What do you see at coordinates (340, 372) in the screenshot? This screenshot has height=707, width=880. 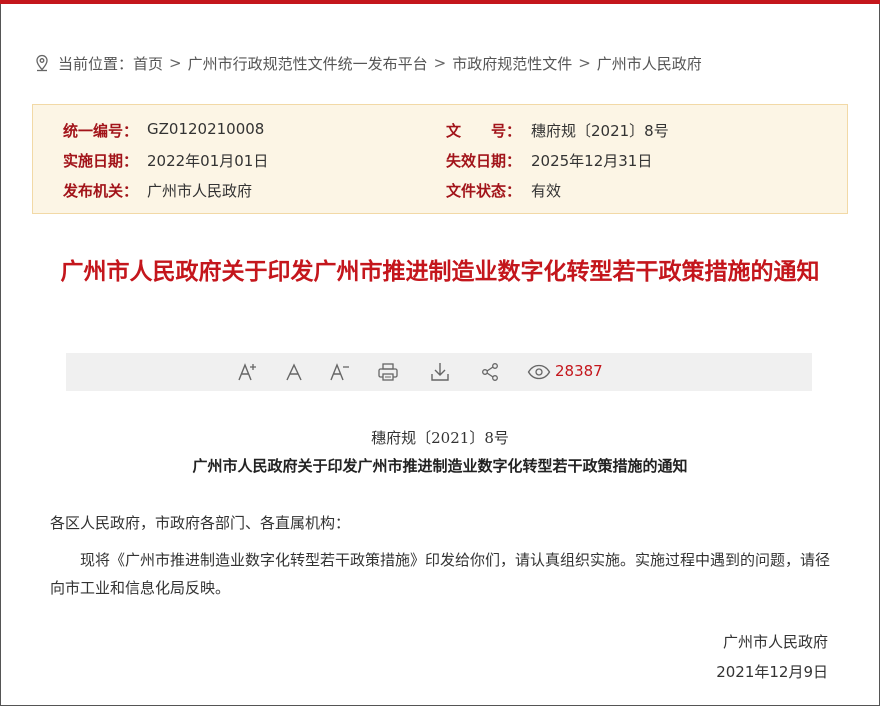 I see `font-decrease-icon` at bounding box center [340, 372].